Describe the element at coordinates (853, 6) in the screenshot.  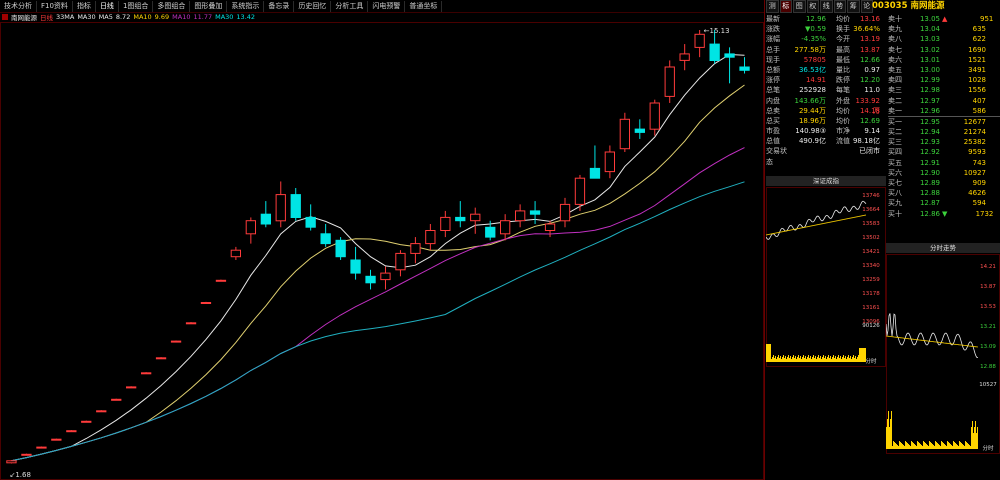
I see `right-tab: 筹` at that location.